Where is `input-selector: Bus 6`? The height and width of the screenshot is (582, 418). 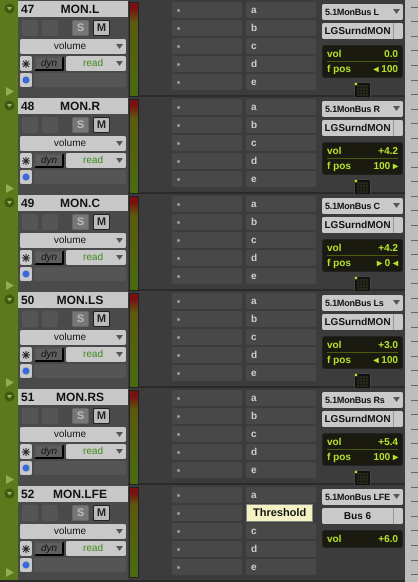 input-selector: Bus 6 is located at coordinates (362, 516).